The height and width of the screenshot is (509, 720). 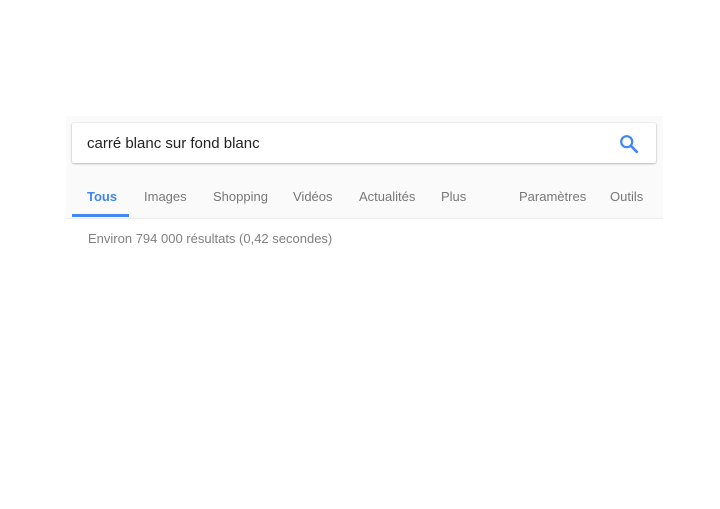 What do you see at coordinates (100, 215) in the screenshot?
I see `active-tab-indicator` at bounding box center [100, 215].